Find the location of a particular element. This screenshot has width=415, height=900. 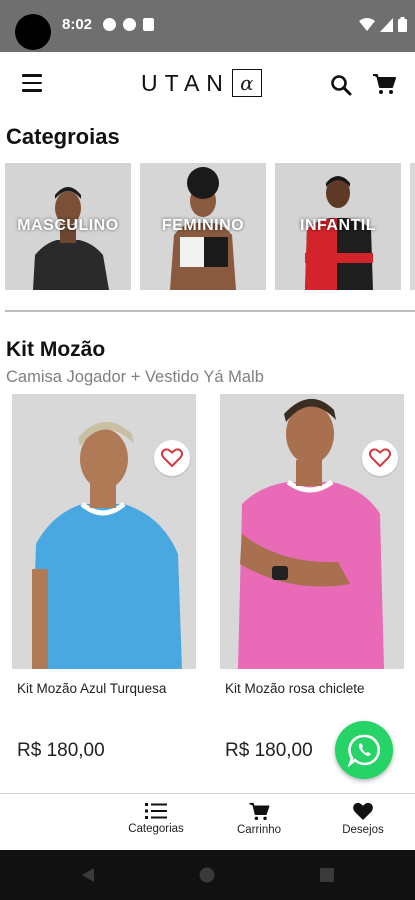

notification-dot-icon is located at coordinates (109, 24).